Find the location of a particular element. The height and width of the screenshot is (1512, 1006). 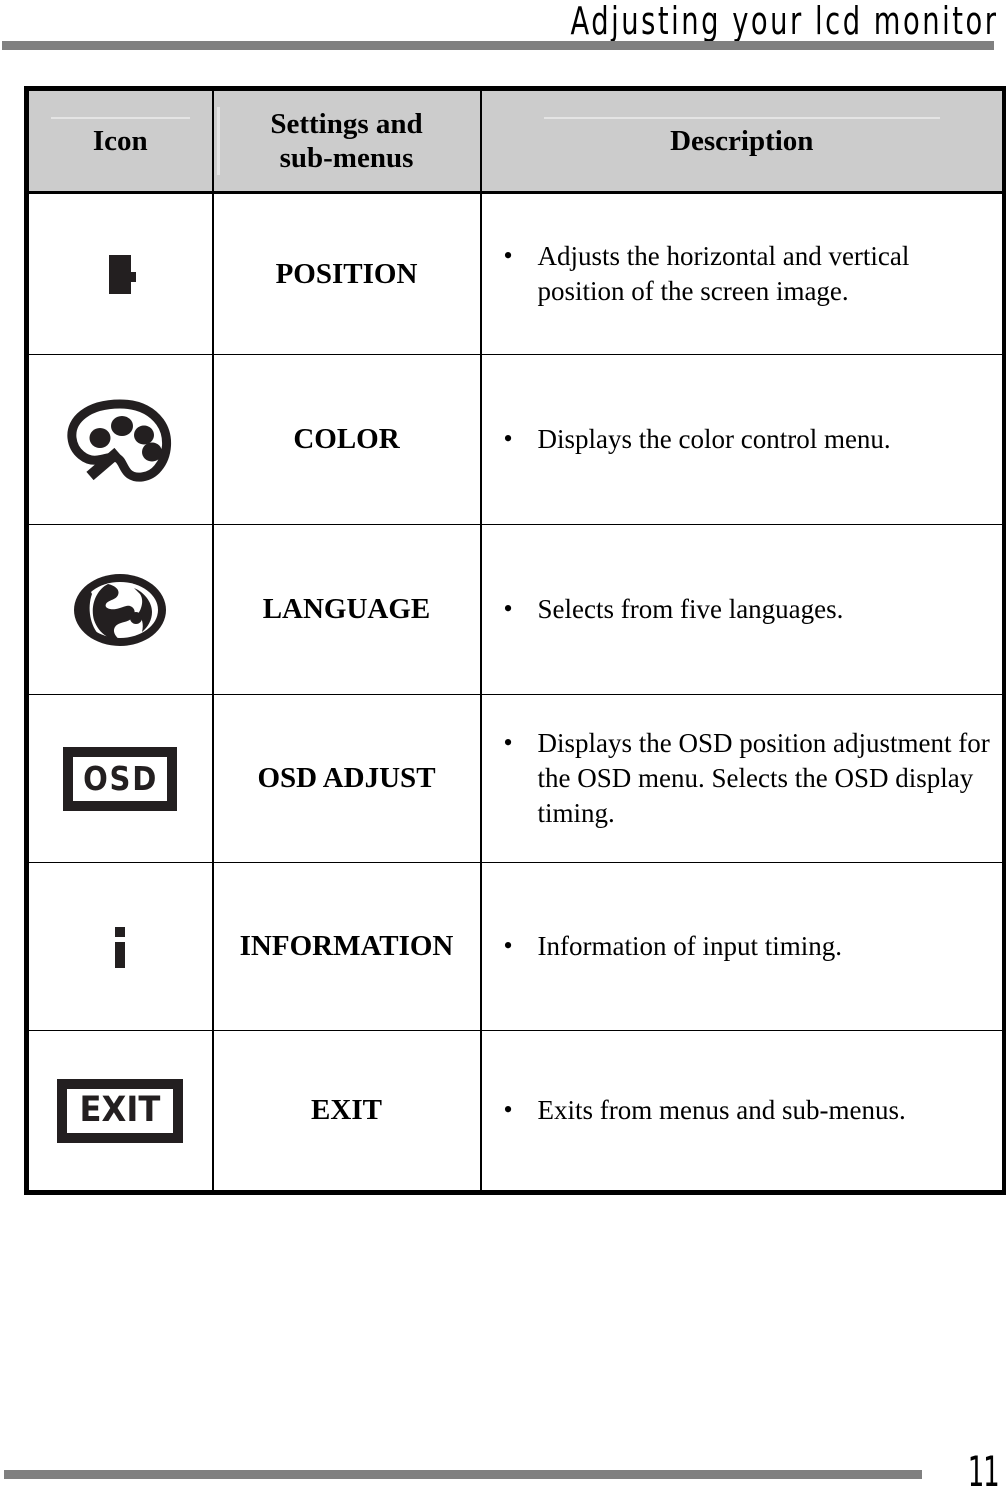

page-header: Adjusting your lcd monitor is located at coordinates (503, 28).